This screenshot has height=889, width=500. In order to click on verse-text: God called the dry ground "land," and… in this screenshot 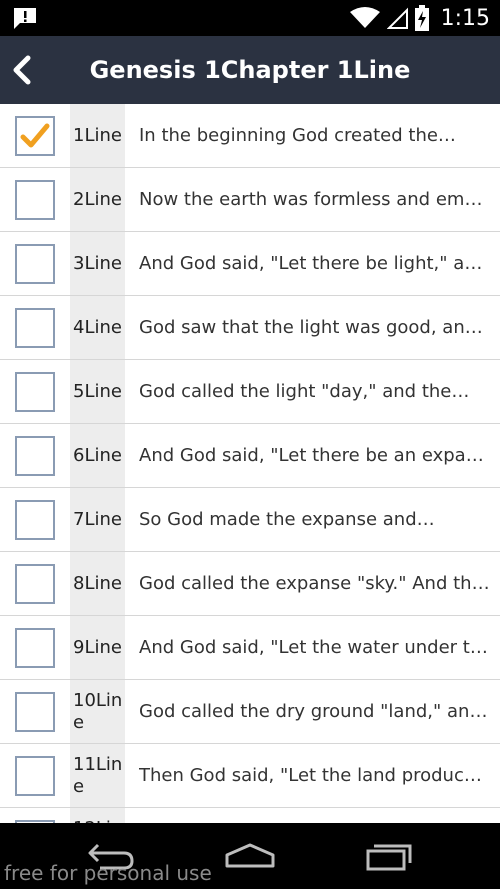, I will do `click(314, 711)`.